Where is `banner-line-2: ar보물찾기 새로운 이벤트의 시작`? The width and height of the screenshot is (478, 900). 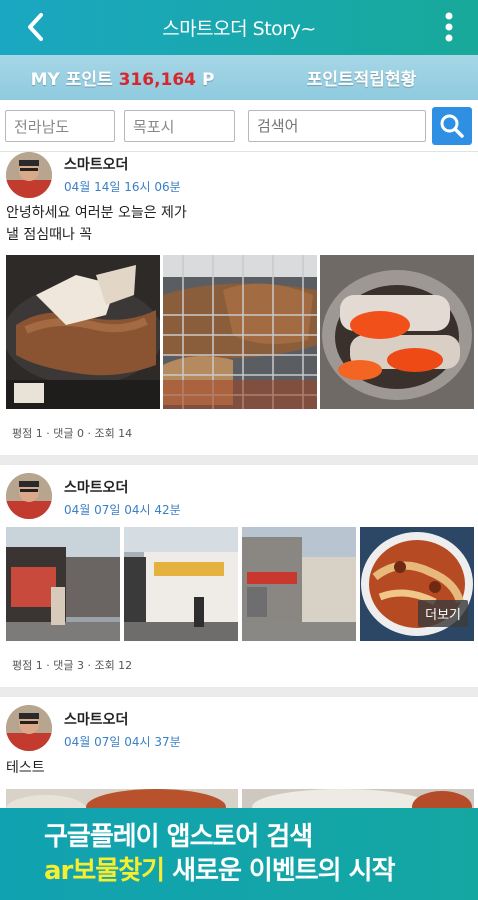
banner-line-2: ar보물찾기 새로운 이벤트의 시작 is located at coordinates (261, 871).